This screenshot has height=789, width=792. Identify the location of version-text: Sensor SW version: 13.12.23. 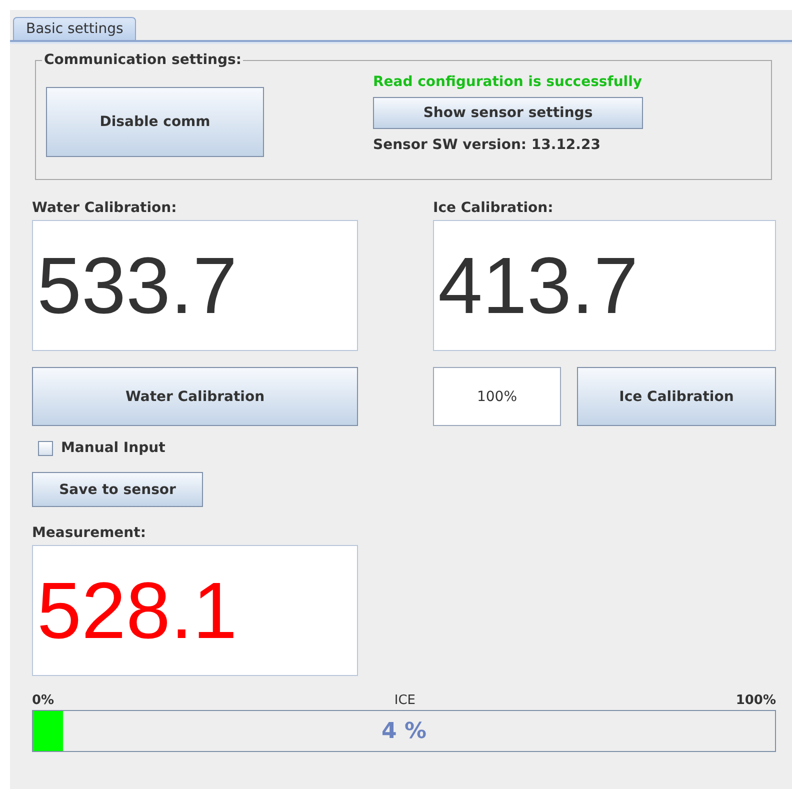
(486, 145).